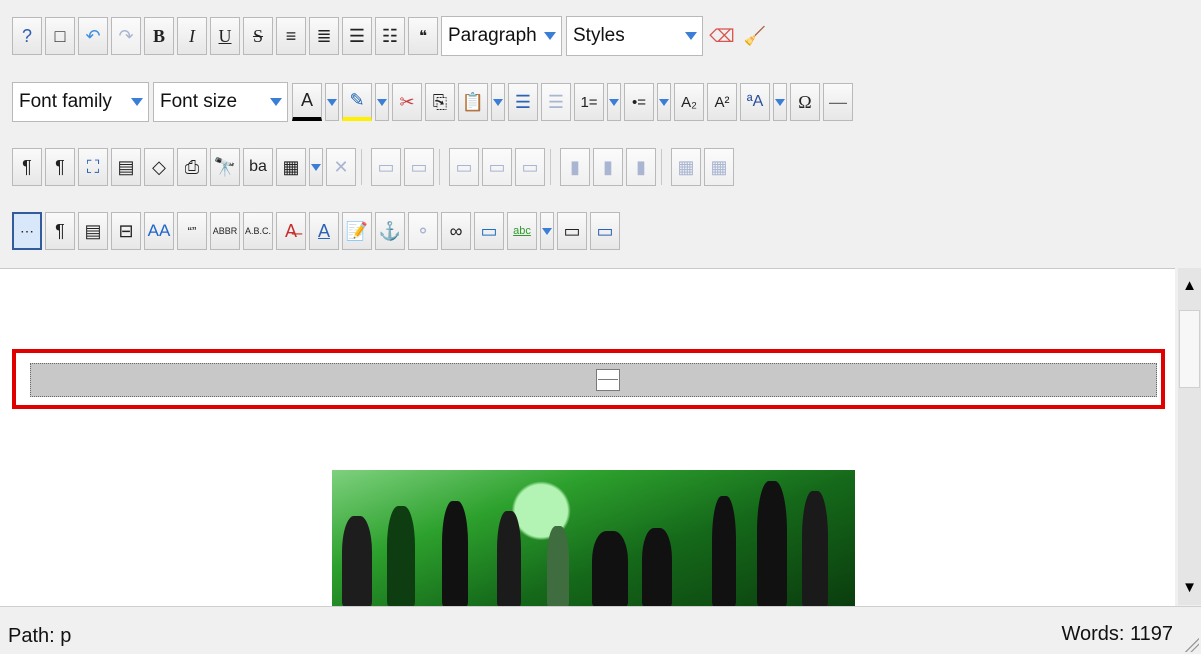  I want to click on bullet-list-dropdown, so click(664, 102).